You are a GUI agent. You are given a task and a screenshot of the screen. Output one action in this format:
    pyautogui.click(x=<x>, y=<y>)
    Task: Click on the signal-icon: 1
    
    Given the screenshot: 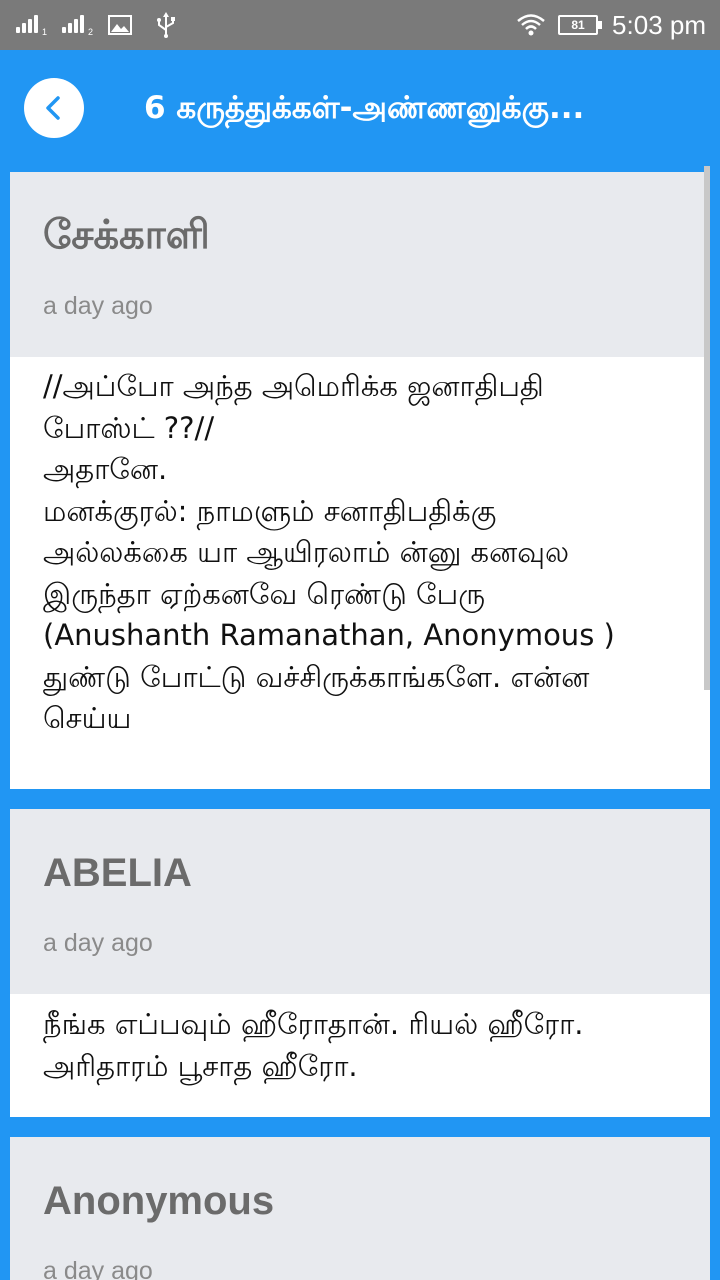 What is the action you would take?
    pyautogui.click(x=34, y=25)
    